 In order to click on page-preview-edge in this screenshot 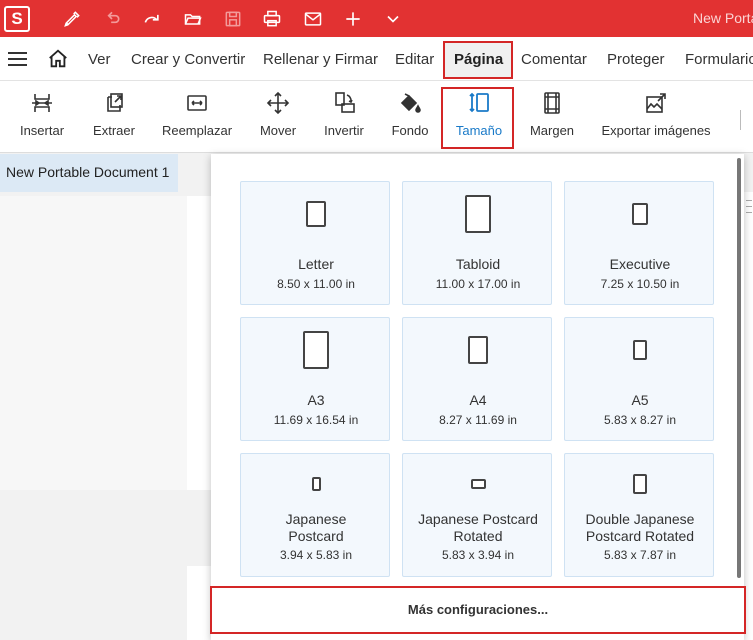, I will do `click(748, 416)`.